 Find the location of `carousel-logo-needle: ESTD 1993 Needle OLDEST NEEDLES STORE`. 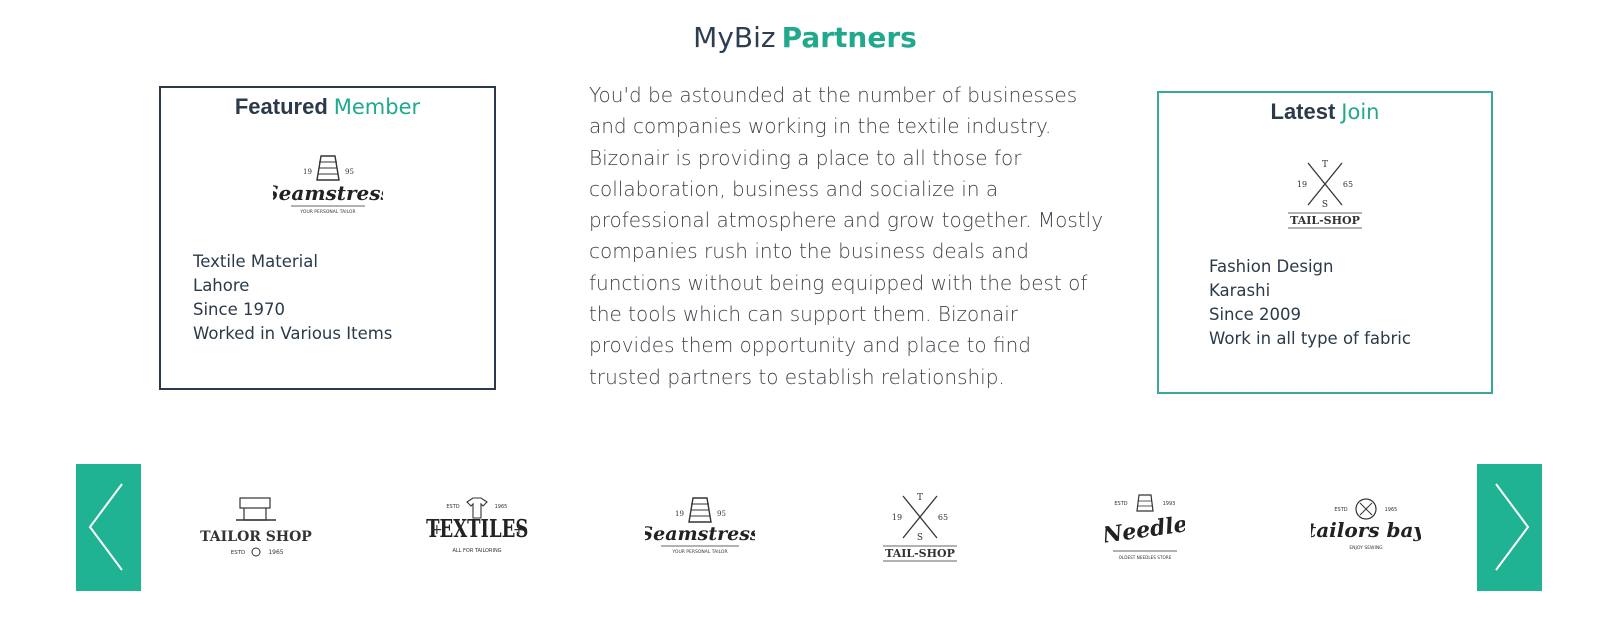

carousel-logo-needle: ESTD 1993 Needle OLDEST NEEDLES STORE is located at coordinates (1144, 531).